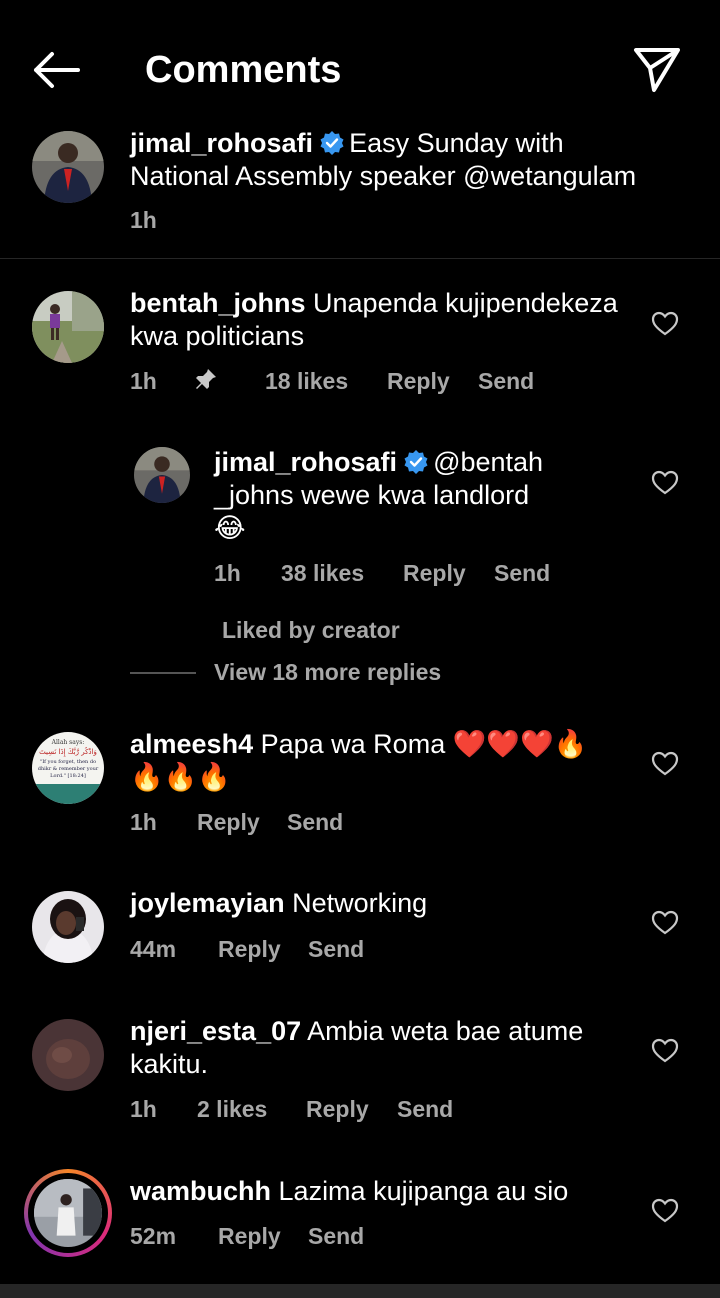  Describe the element at coordinates (372, 495) in the screenshot. I see `reply-line2: _johns wewe kwa landlord` at that location.